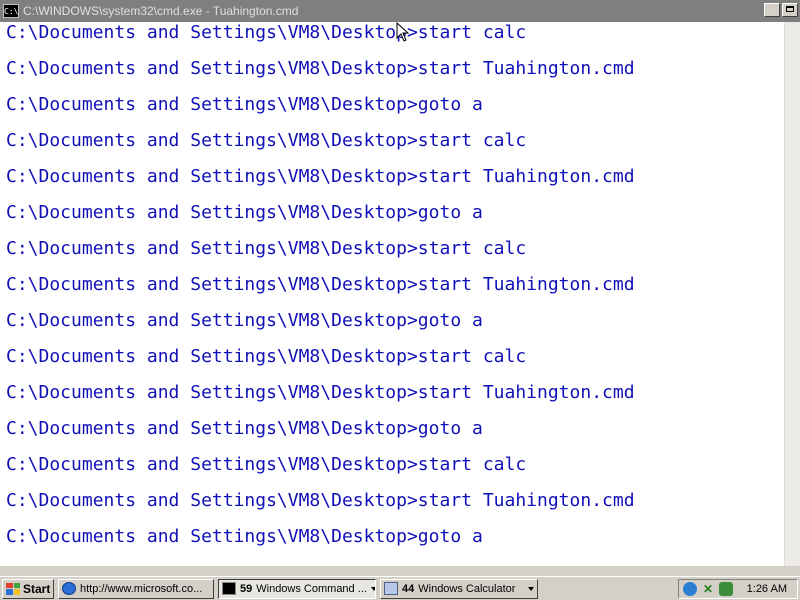  Describe the element at coordinates (708, 589) in the screenshot. I see `connection-status-icon: ✕` at that location.